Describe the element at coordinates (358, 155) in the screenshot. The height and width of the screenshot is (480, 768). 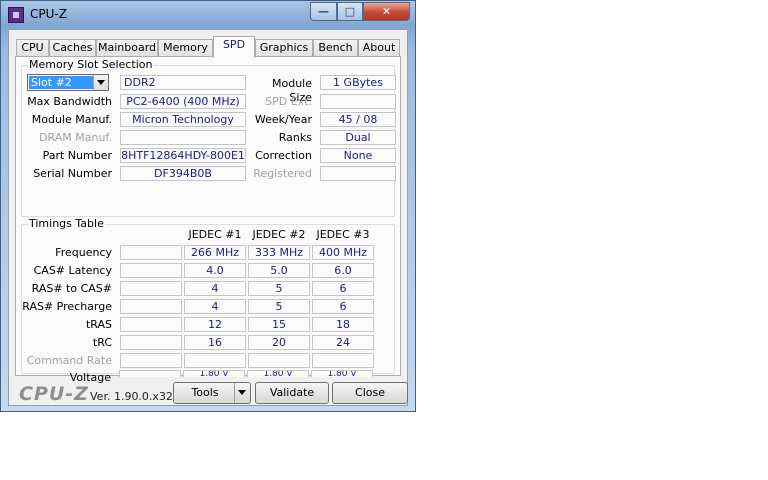
I see `correction-field: None` at that location.